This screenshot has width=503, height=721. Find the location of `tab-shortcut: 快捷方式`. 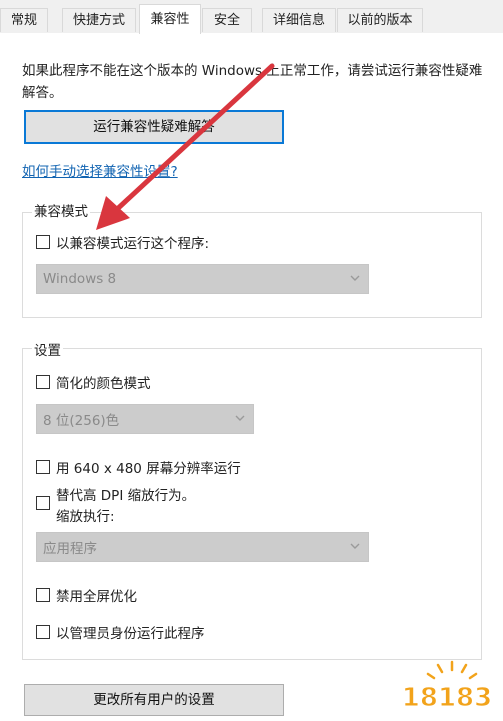

tab-shortcut: 快捷方式 is located at coordinates (99, 20).